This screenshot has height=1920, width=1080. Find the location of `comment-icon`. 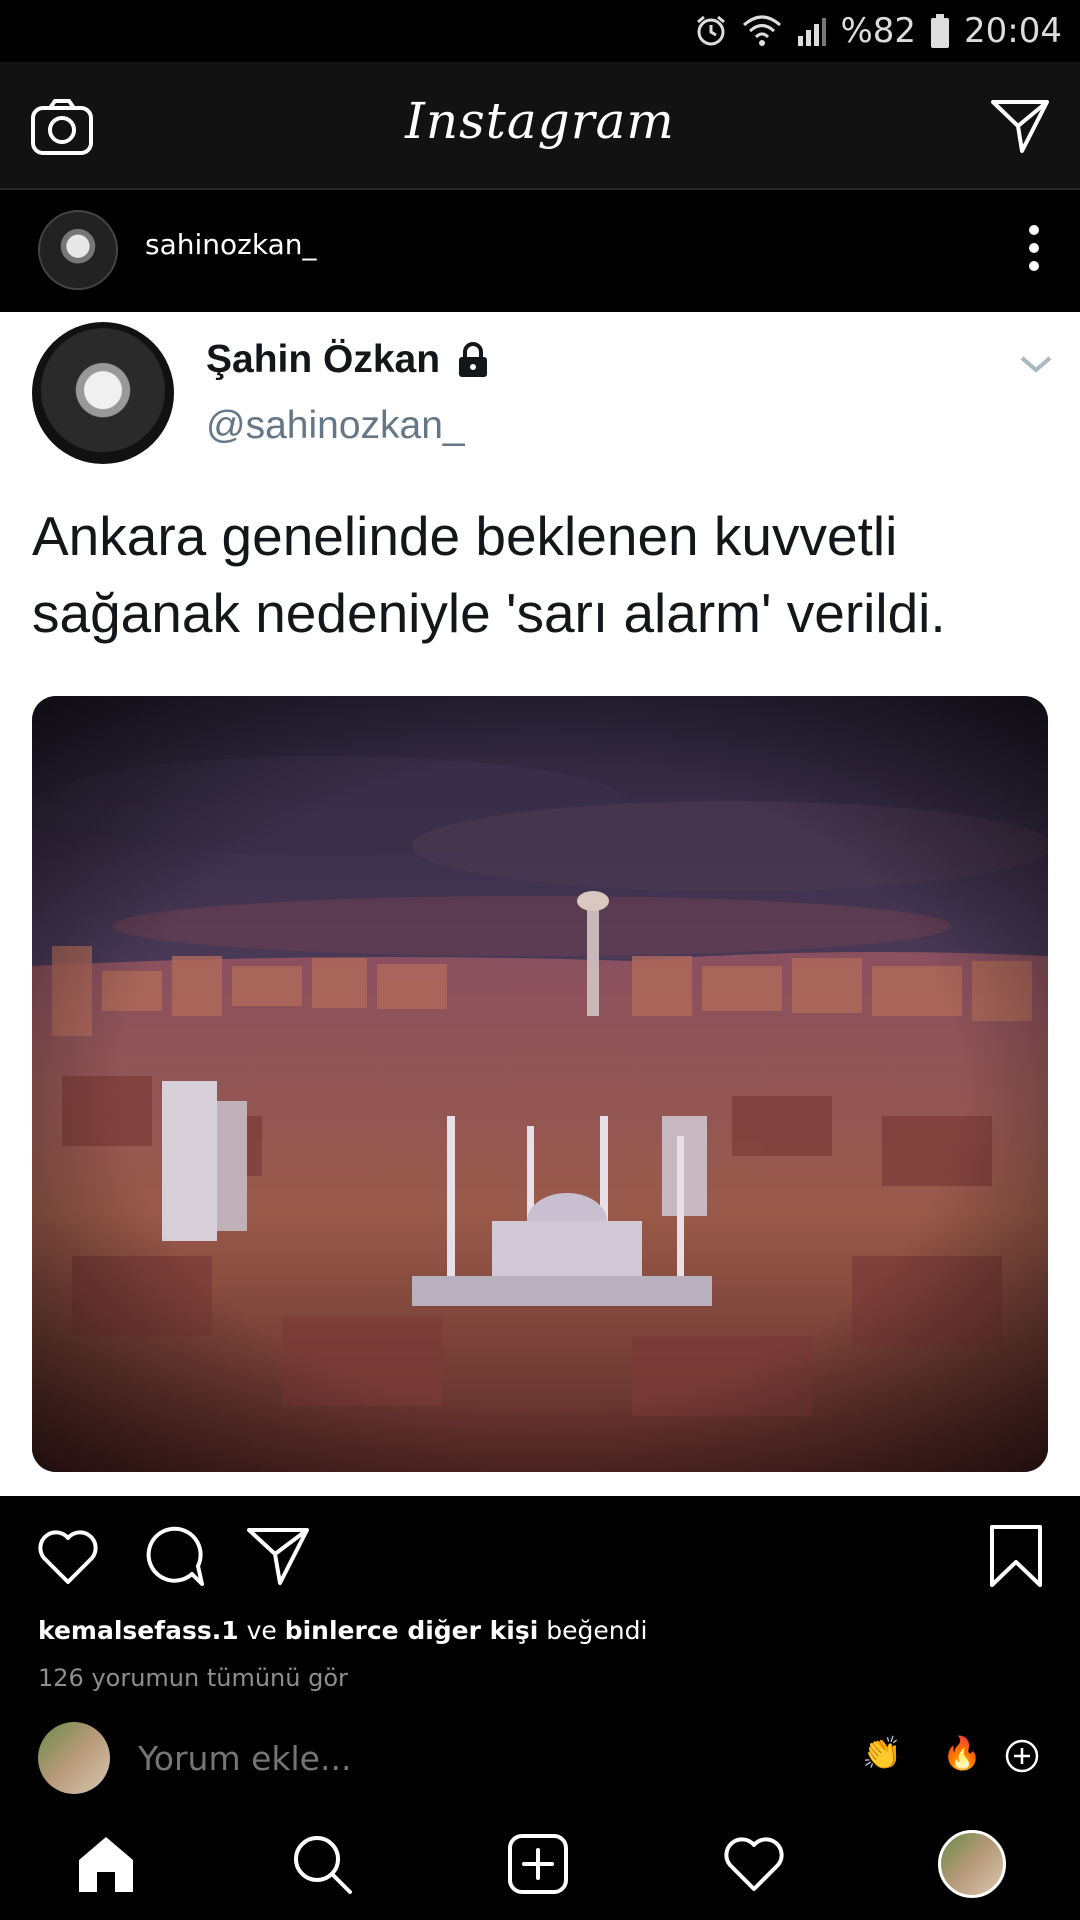

comment-icon is located at coordinates (174, 1557).